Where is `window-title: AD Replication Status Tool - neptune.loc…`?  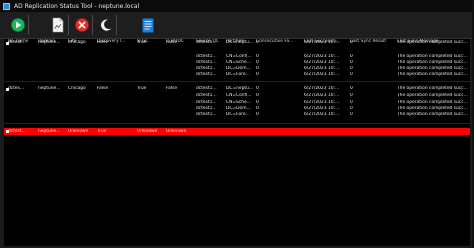
window-title: AD Replication Status Tool - neptune.loc… is located at coordinates (77, 6).